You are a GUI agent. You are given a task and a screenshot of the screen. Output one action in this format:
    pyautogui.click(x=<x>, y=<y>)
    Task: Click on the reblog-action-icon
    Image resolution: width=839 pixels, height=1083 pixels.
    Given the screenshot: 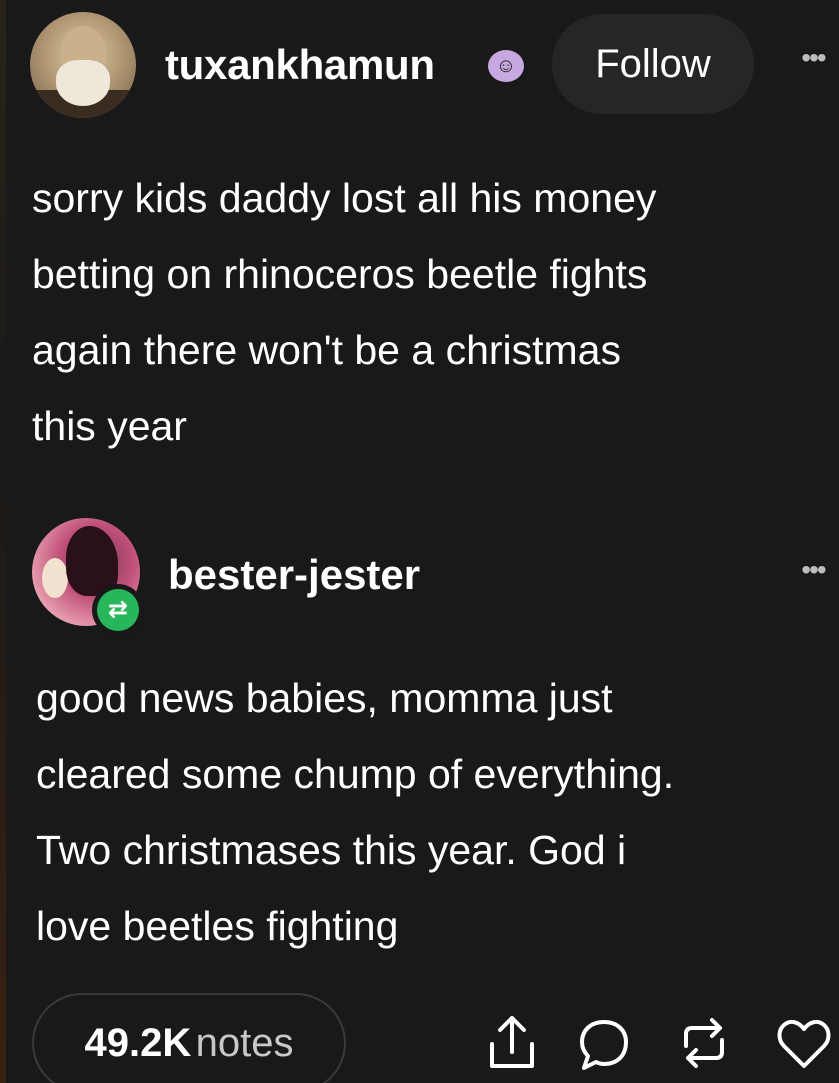 What is the action you would take?
    pyautogui.click(x=704, y=1043)
    